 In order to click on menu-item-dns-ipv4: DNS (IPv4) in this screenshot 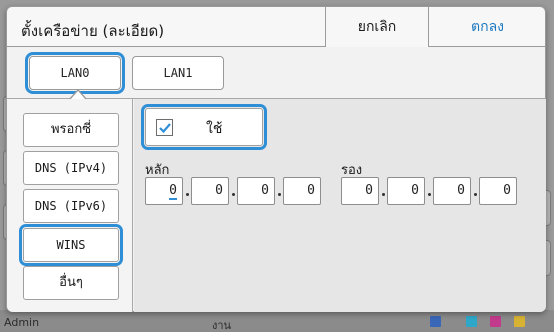, I will do `click(71, 168)`.